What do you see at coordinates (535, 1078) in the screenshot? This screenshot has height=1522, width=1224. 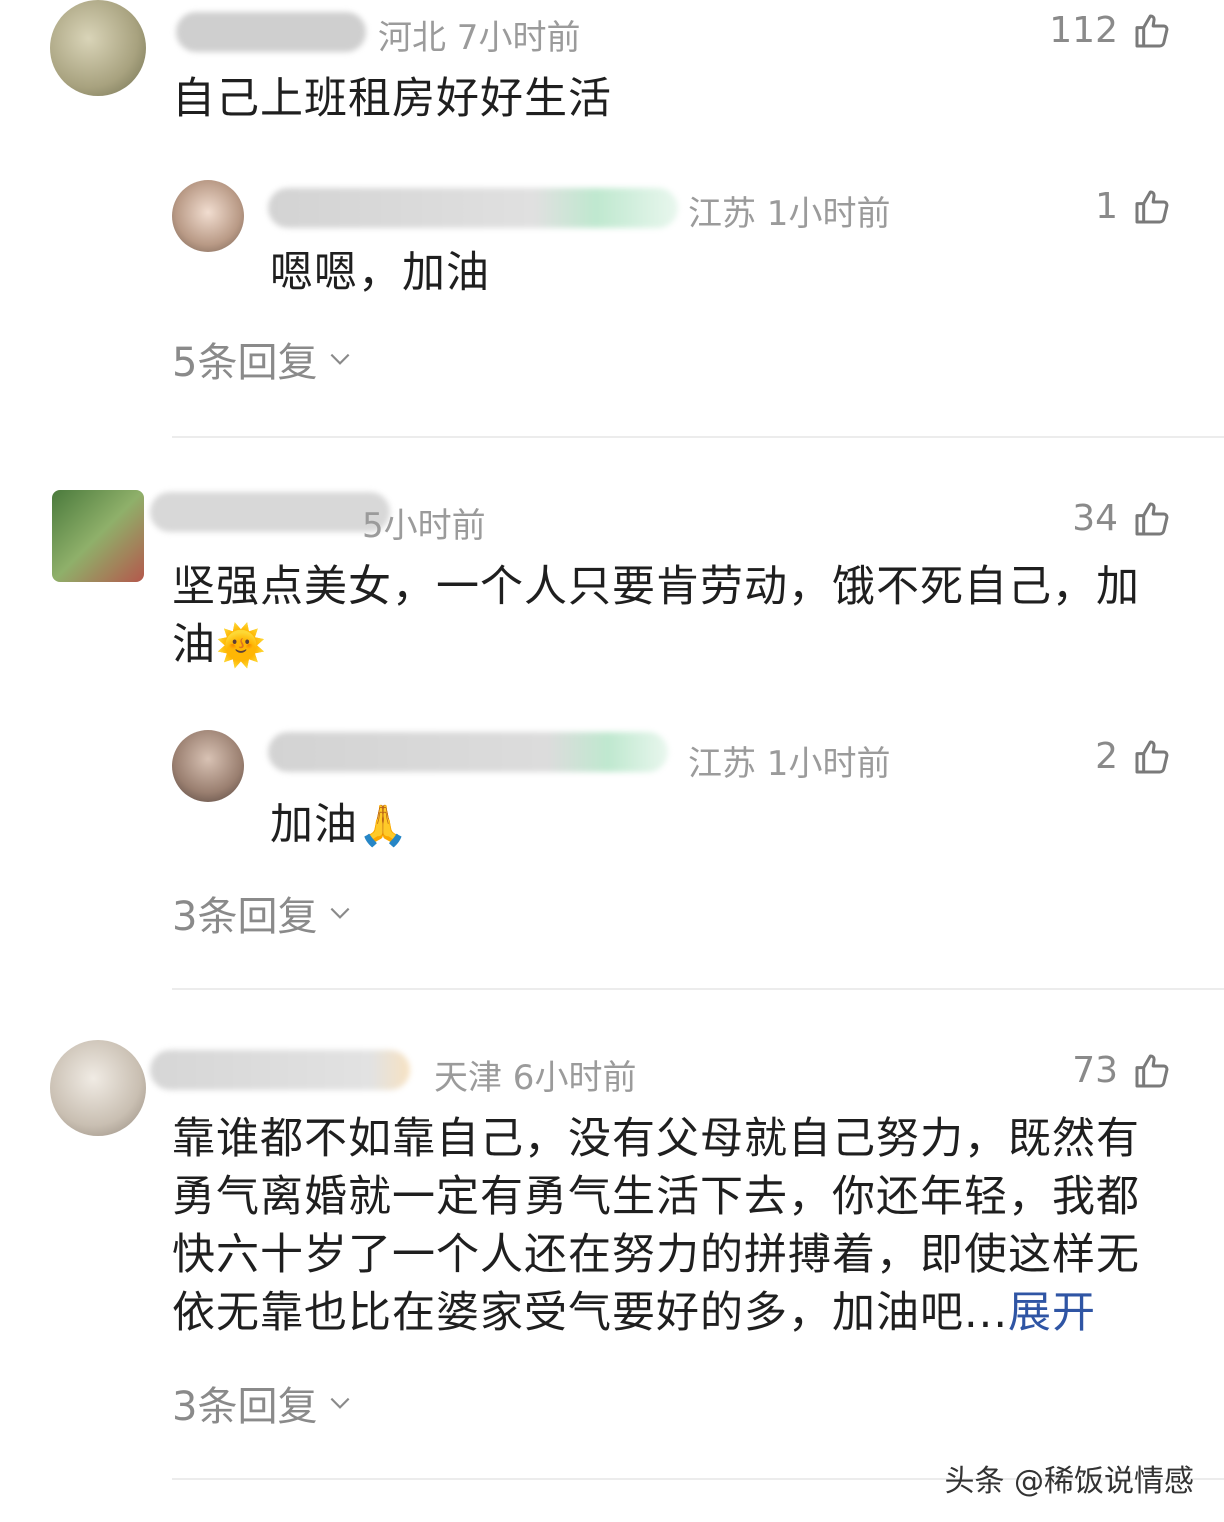 I see `comment-meta: 天津 6小时前` at bounding box center [535, 1078].